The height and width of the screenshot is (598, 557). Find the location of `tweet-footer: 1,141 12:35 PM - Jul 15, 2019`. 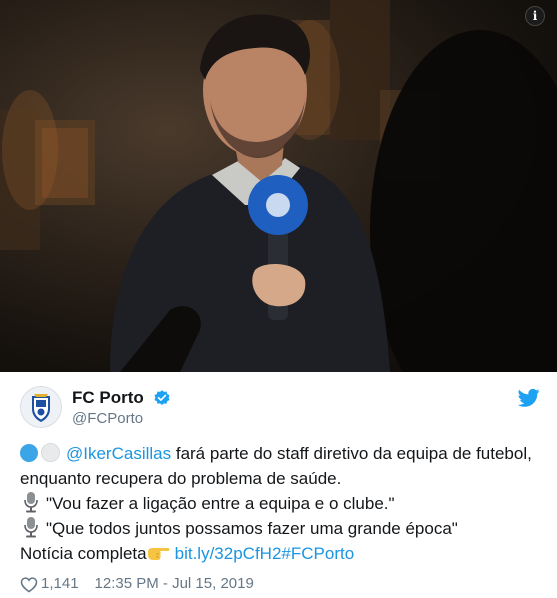

tweet-footer: 1,141 12:35 PM - Jul 15, 2019 is located at coordinates (137, 584).